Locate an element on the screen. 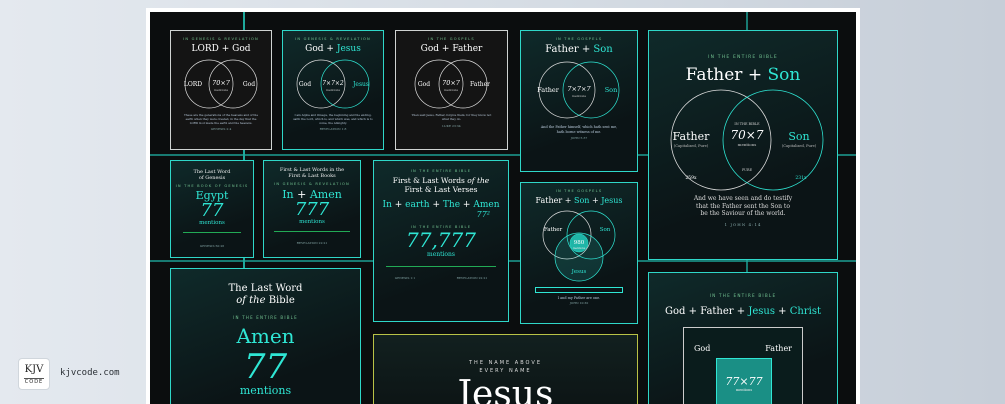  diagram-left-label: God is located at coordinates (702, 348).